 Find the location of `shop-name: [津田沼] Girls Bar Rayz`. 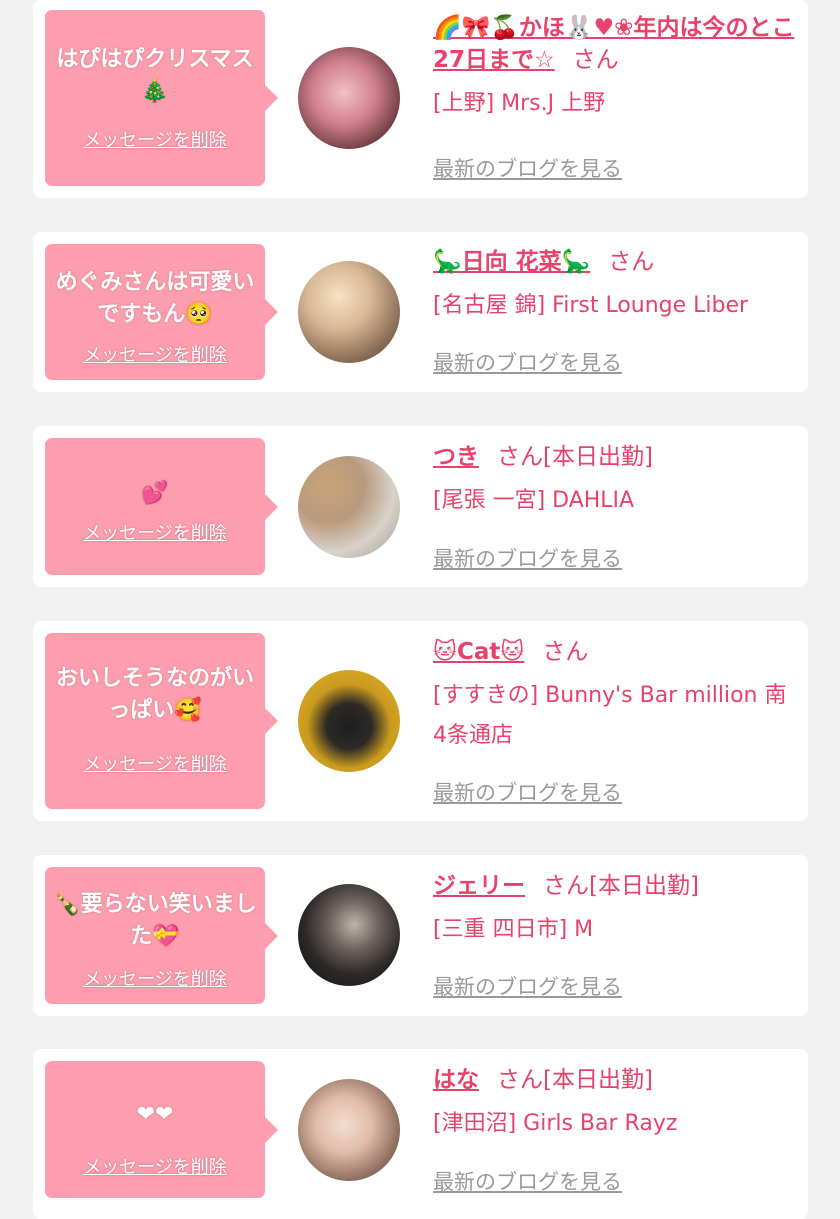

shop-name: [津田沼] Girls Bar Rayz is located at coordinates (555, 1123).